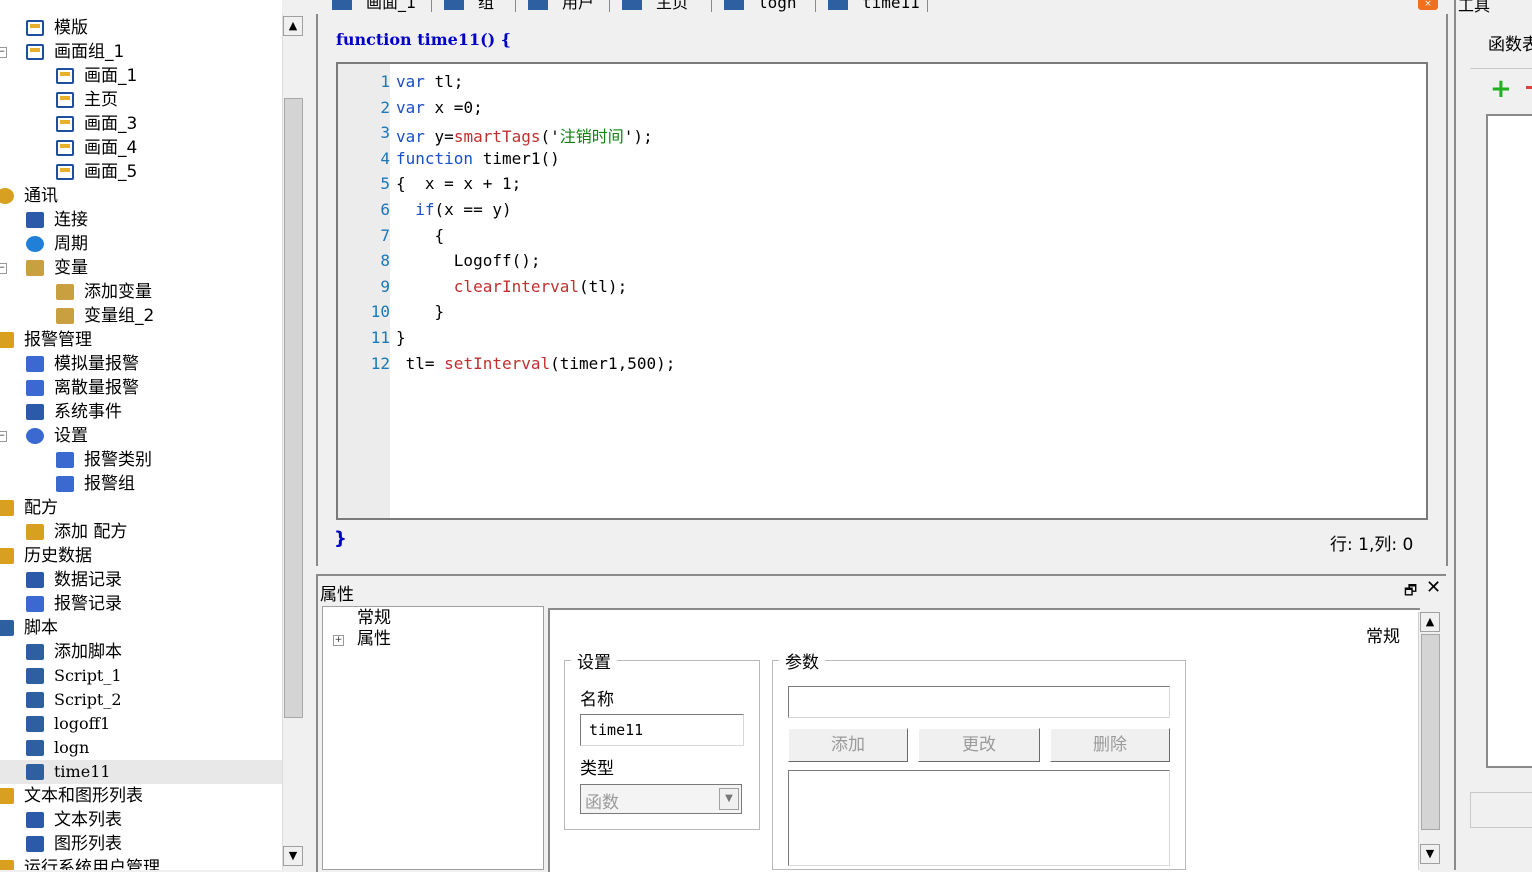 This screenshot has height=872, width=1532. I want to click on tree-item: time11, so click(141, 772).